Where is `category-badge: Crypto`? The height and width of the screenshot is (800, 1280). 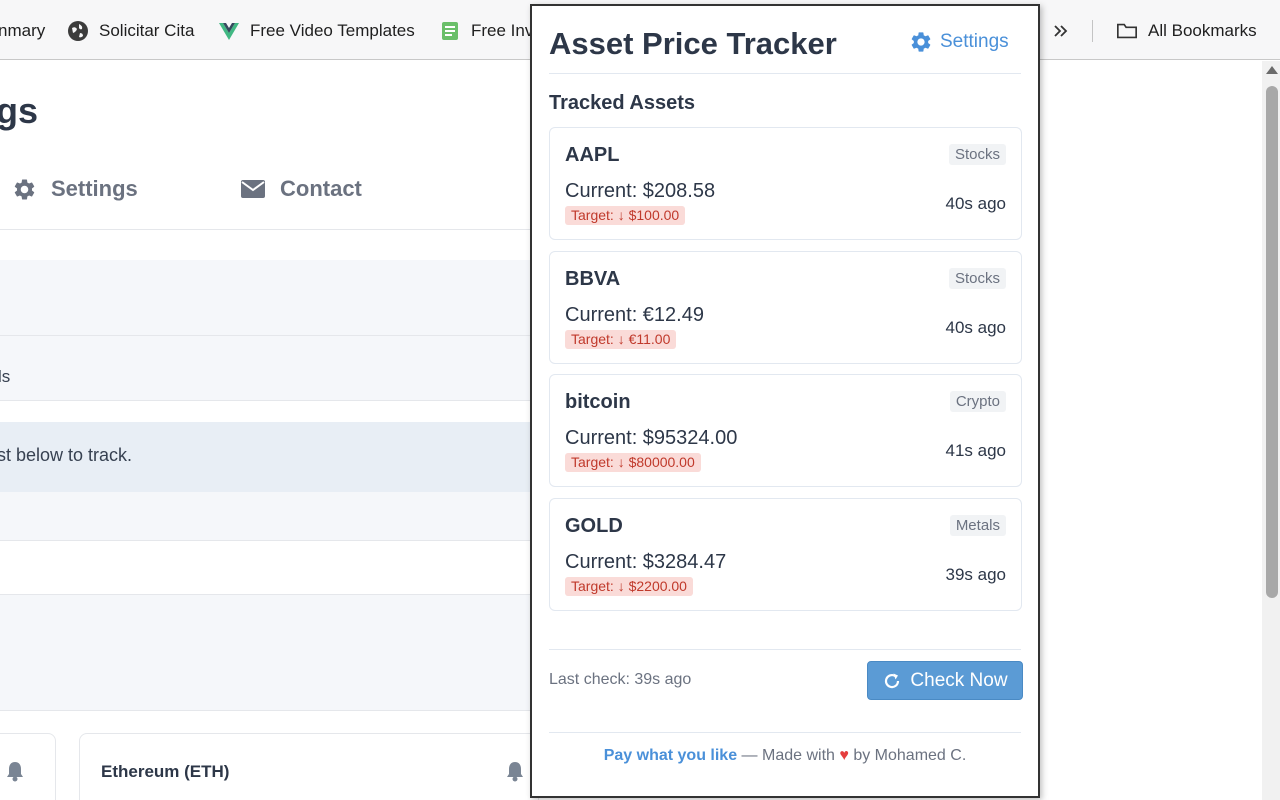 category-badge: Crypto is located at coordinates (977, 401).